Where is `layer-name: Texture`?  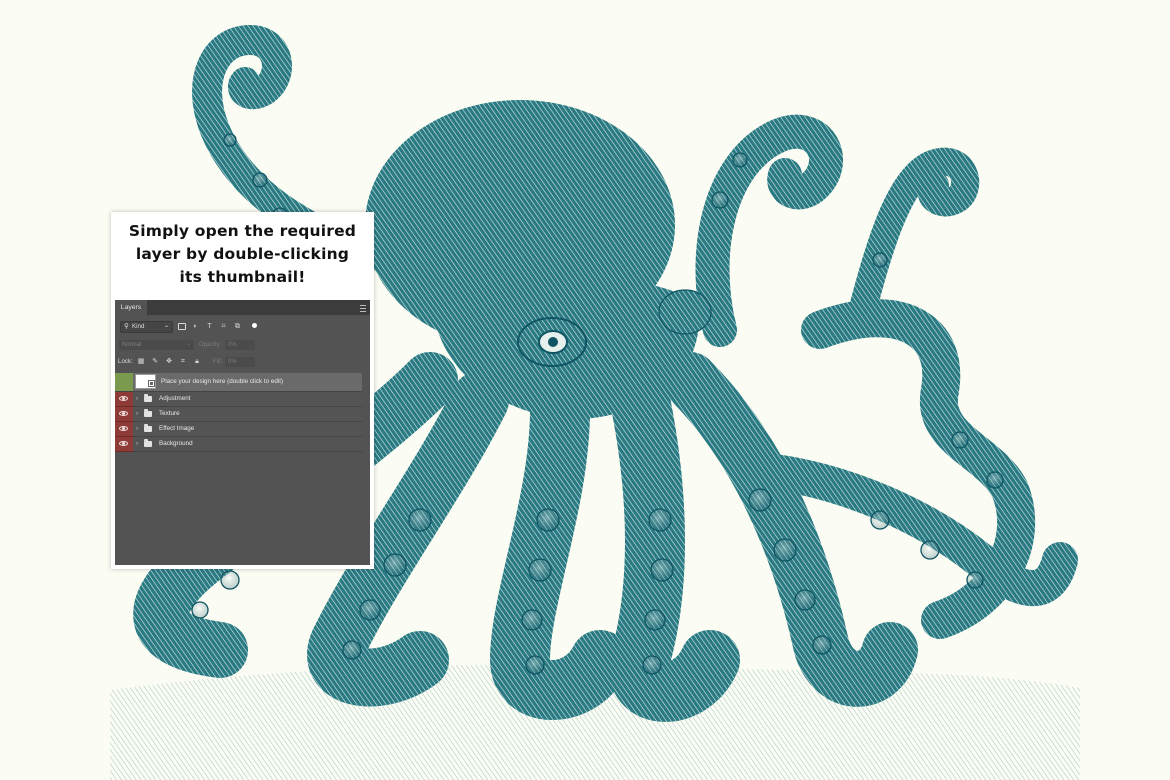
layer-name: Texture is located at coordinates (169, 413).